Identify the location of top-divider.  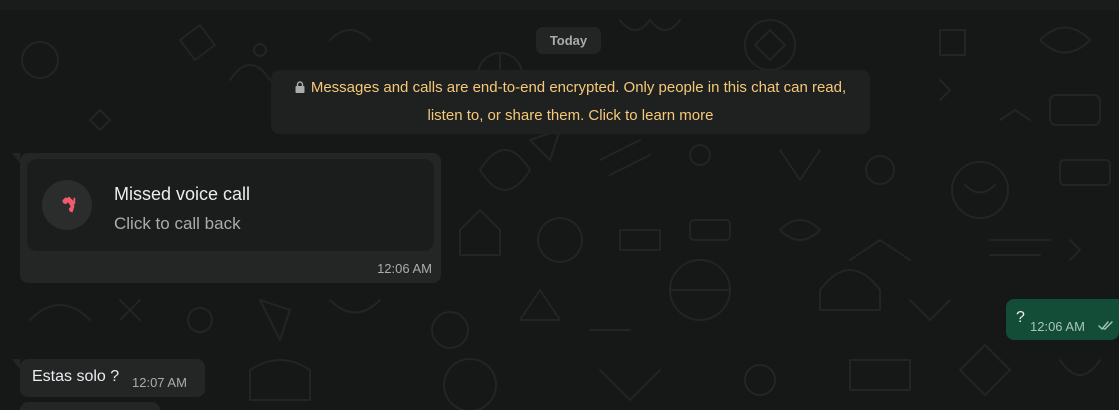
(559, 5).